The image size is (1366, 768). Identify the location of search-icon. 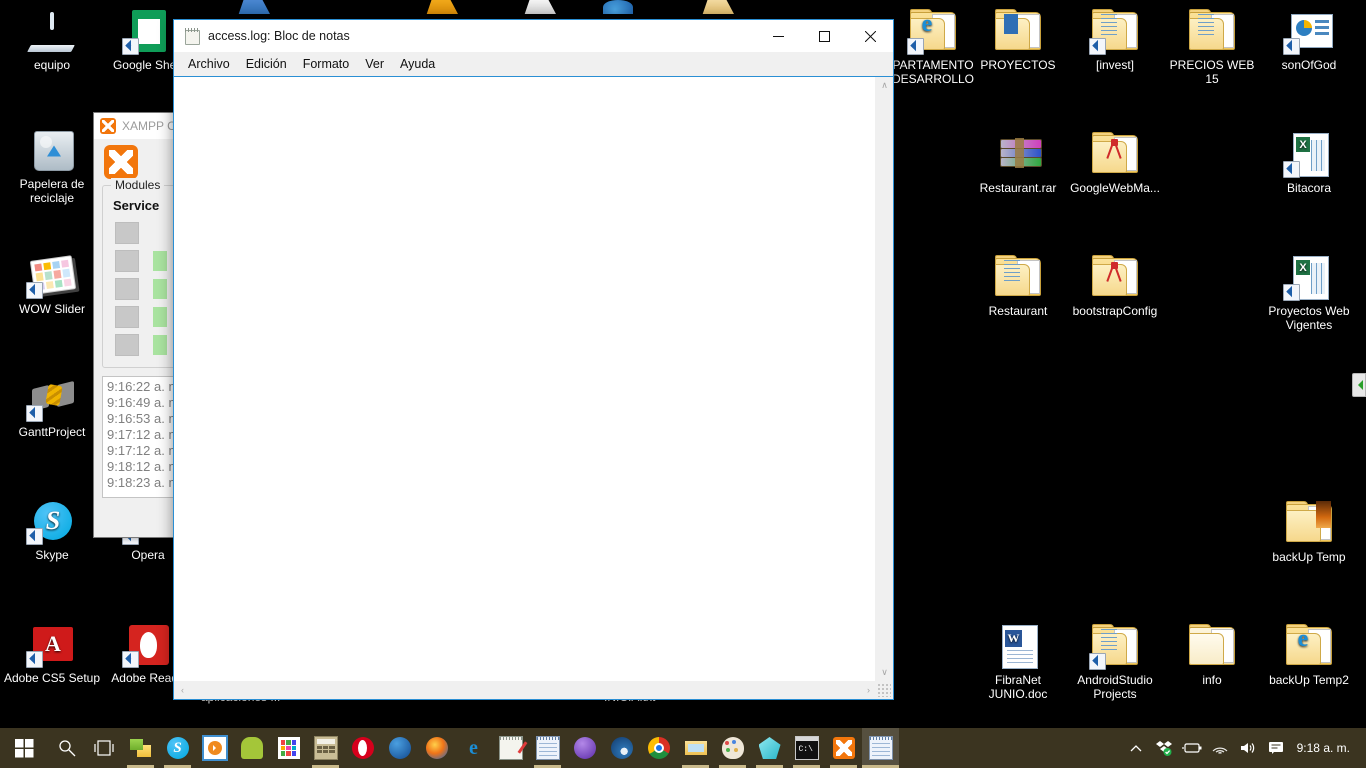
(66, 748).